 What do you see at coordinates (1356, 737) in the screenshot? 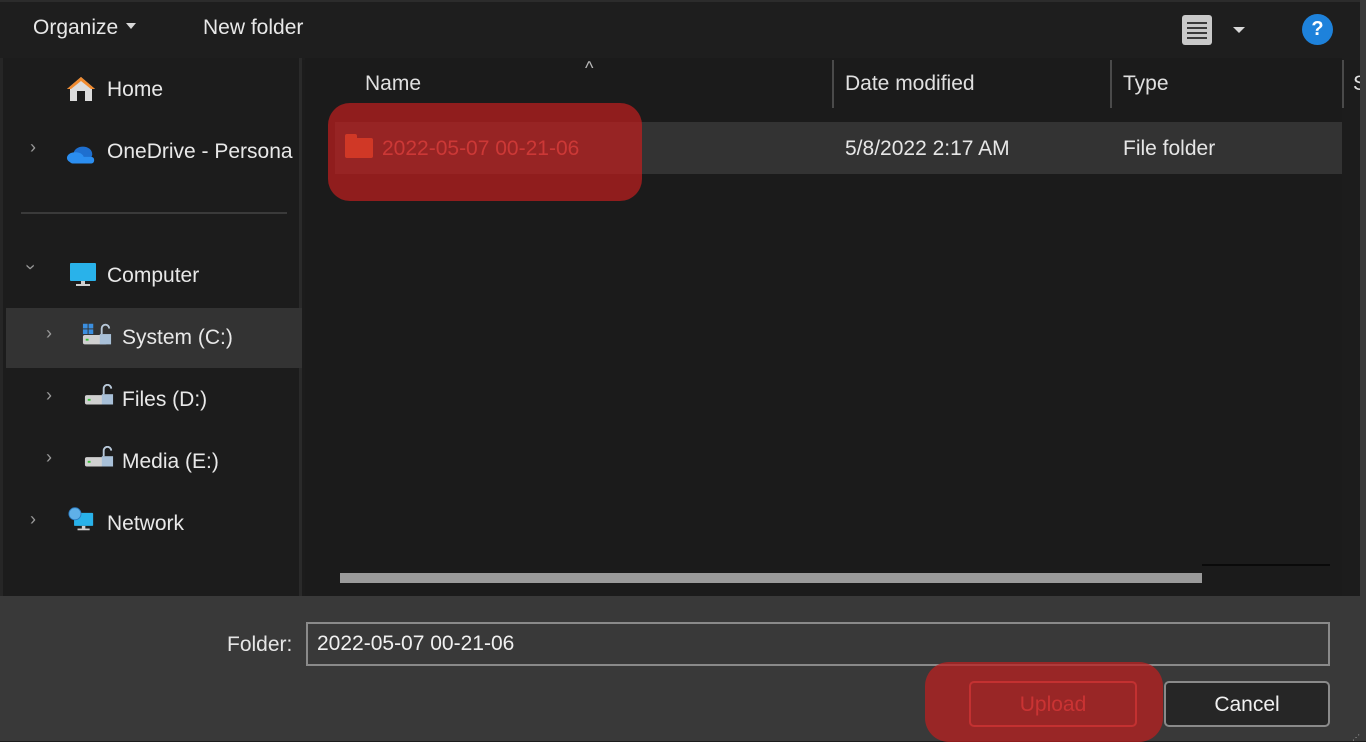
I see `resize-grip-icon: ⋰` at bounding box center [1356, 737].